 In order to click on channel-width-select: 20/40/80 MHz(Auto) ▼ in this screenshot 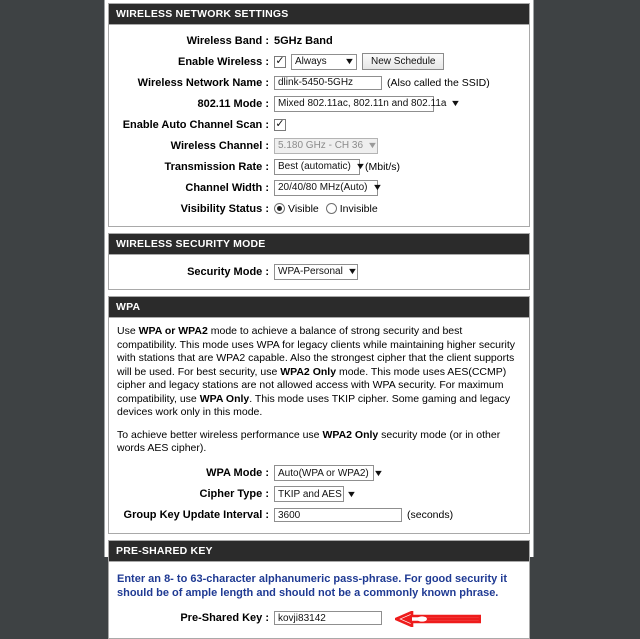, I will do `click(328, 187)`.